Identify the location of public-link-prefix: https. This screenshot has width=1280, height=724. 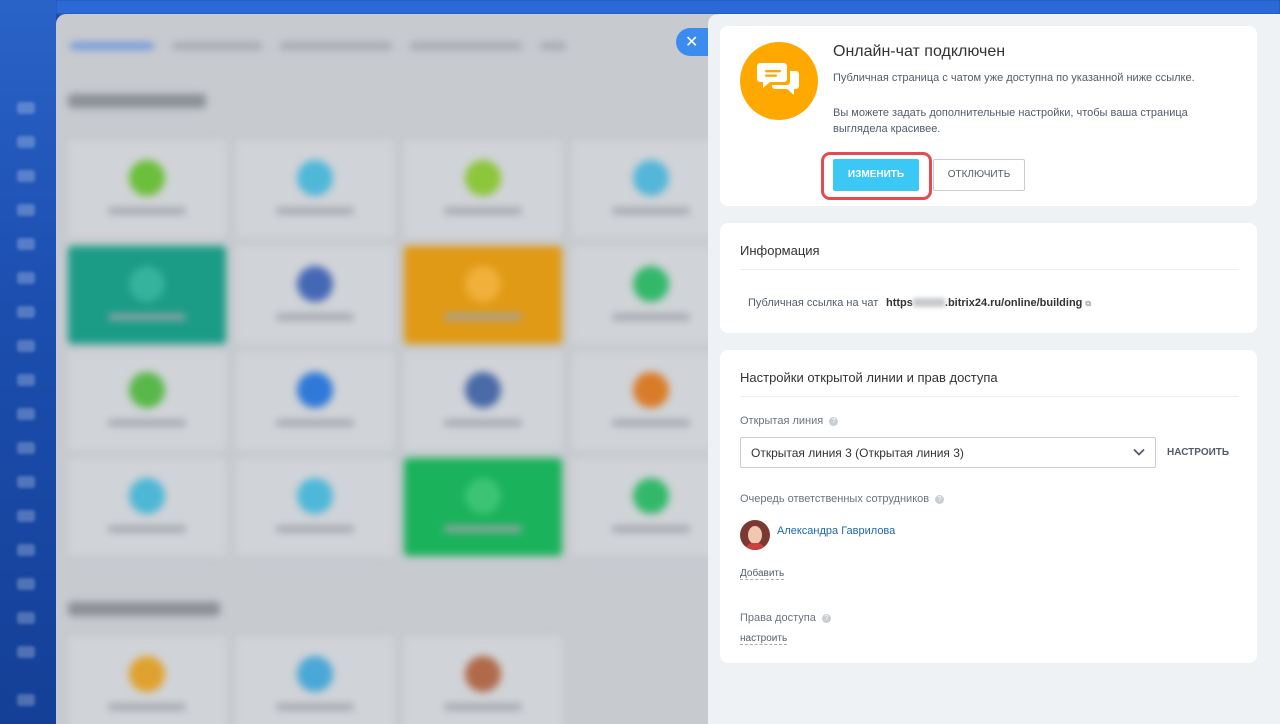
(899, 303).